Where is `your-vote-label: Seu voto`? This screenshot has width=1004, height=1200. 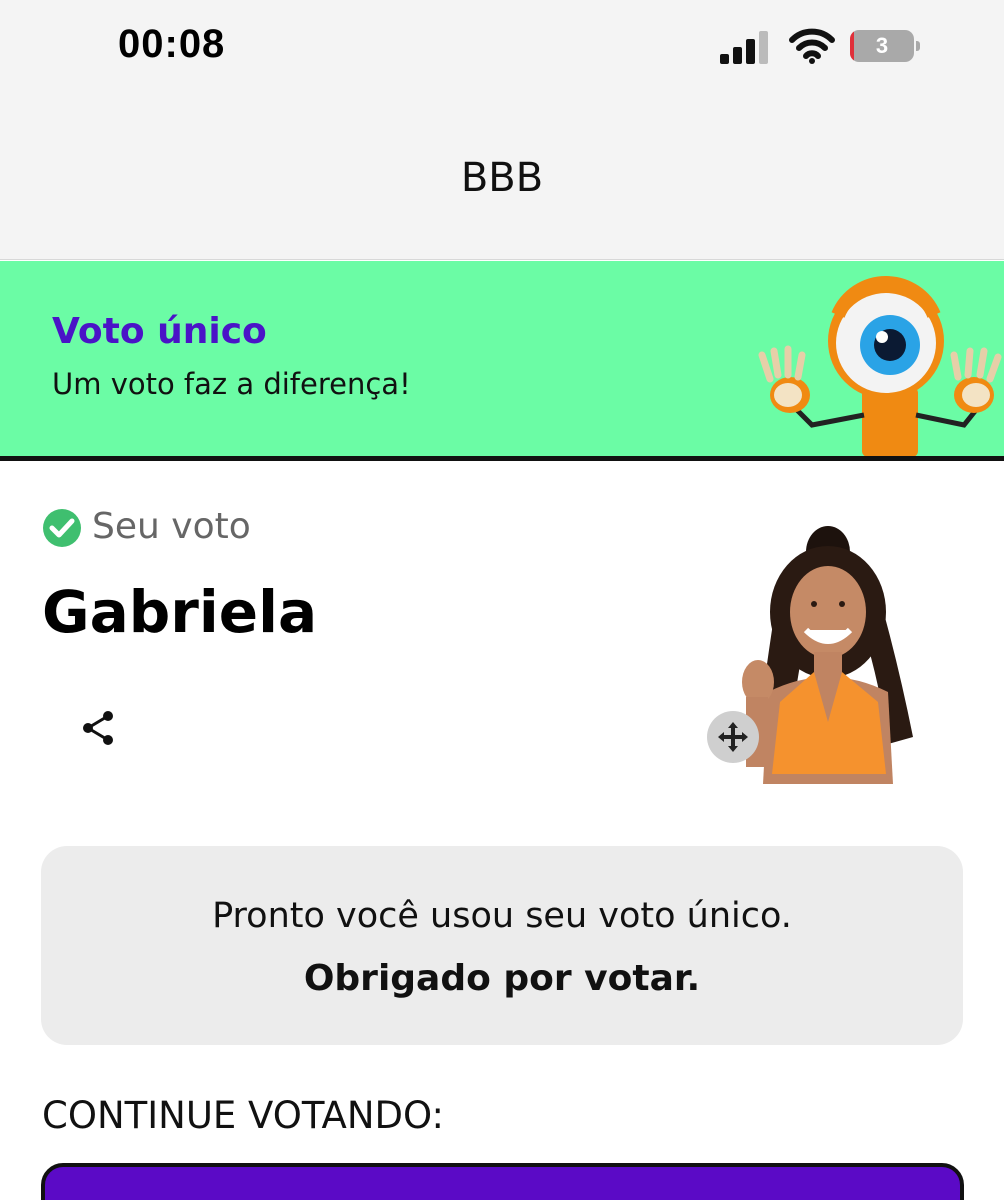 your-vote-label: Seu voto is located at coordinates (171, 526).